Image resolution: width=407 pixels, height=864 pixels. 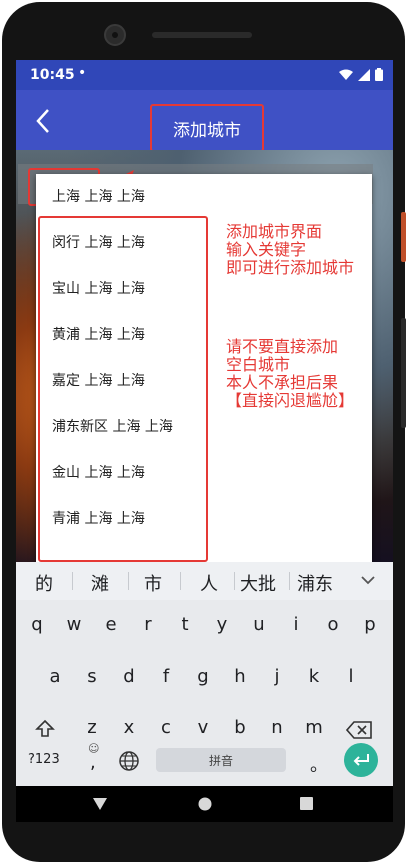 What do you see at coordinates (314, 676) in the screenshot?
I see `key-k: k` at bounding box center [314, 676].